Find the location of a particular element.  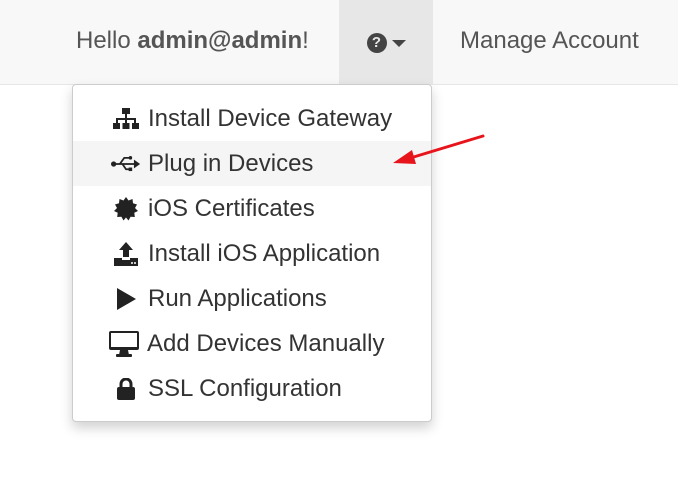

menu-item-label: Plug in Devices is located at coordinates (231, 163).